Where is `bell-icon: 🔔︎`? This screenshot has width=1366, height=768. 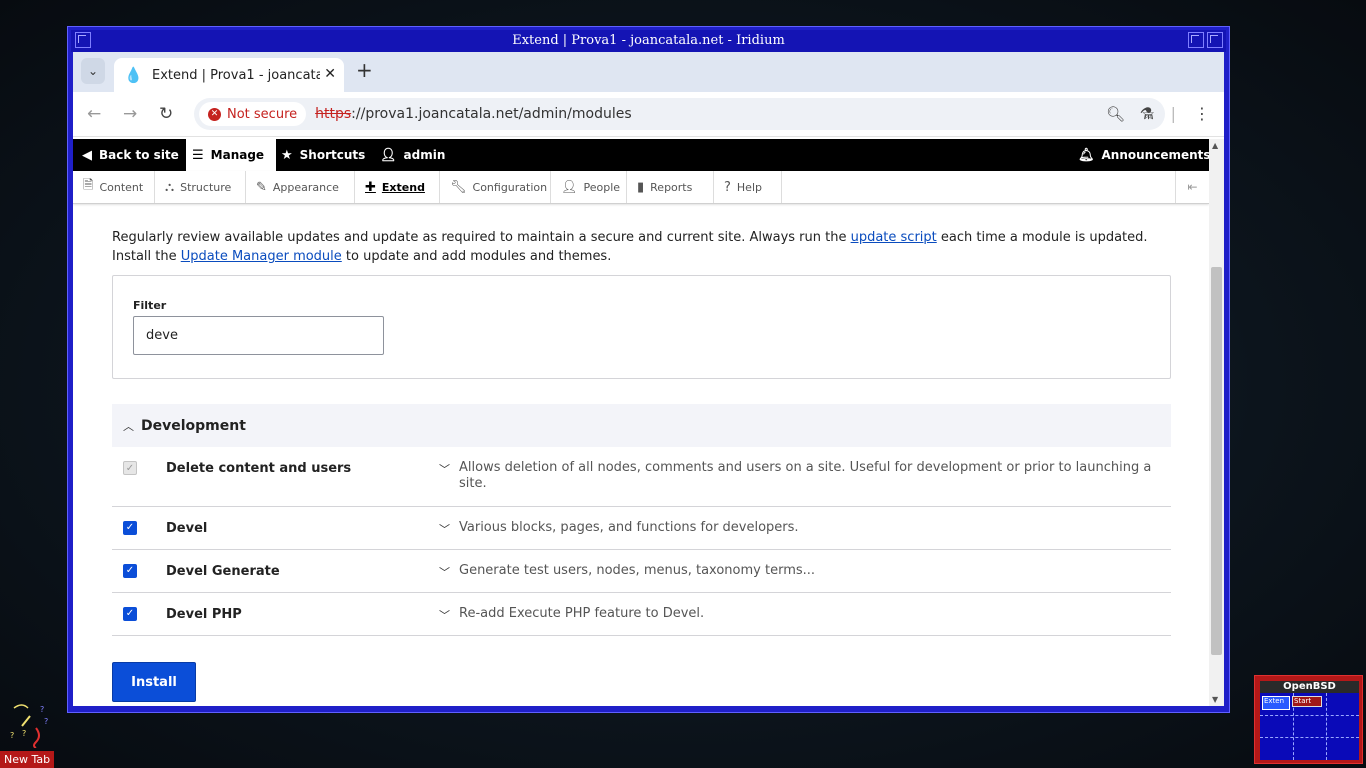
bell-icon: 🔔︎ is located at coordinates (1086, 155).